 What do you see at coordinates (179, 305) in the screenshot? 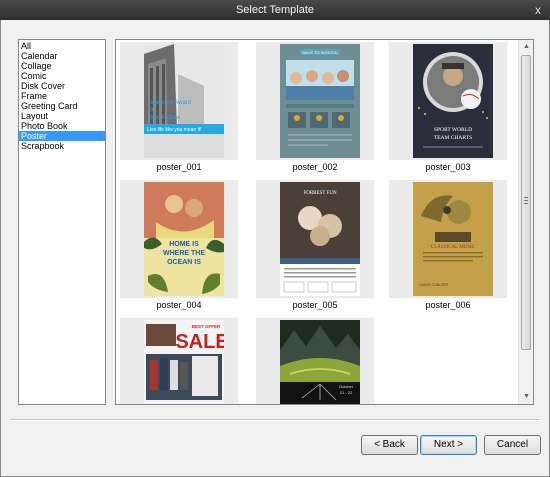
I see `template-label: poster_004` at bounding box center [179, 305].